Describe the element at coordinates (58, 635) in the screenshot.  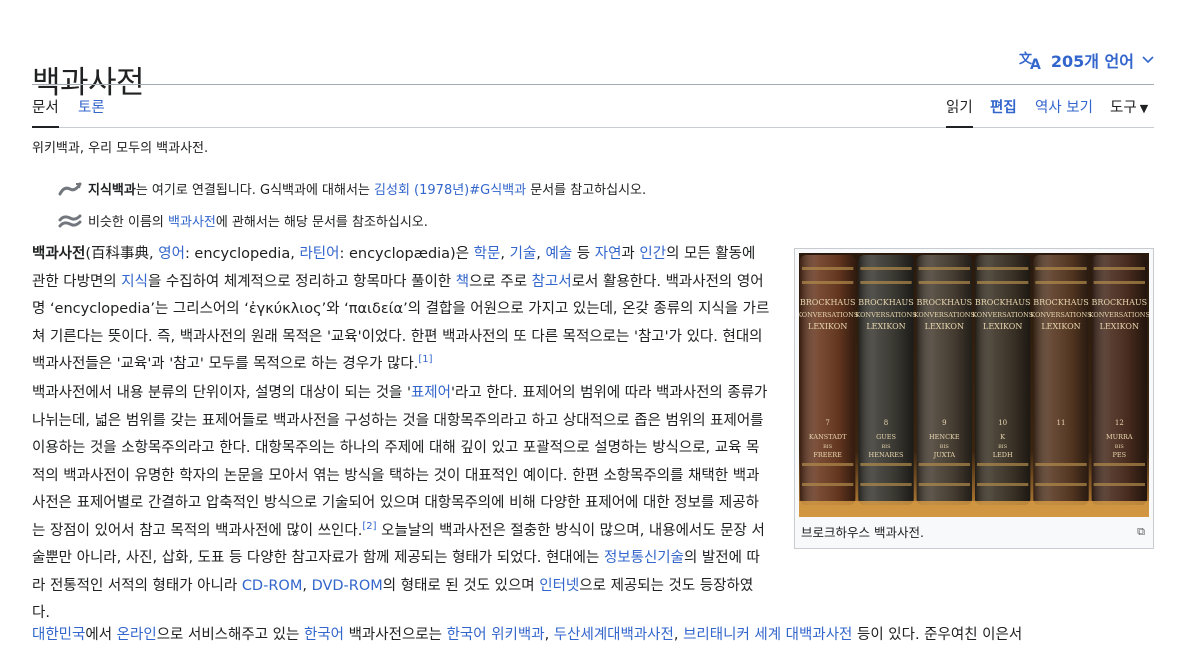
I see `link-korea: 대한민국` at that location.